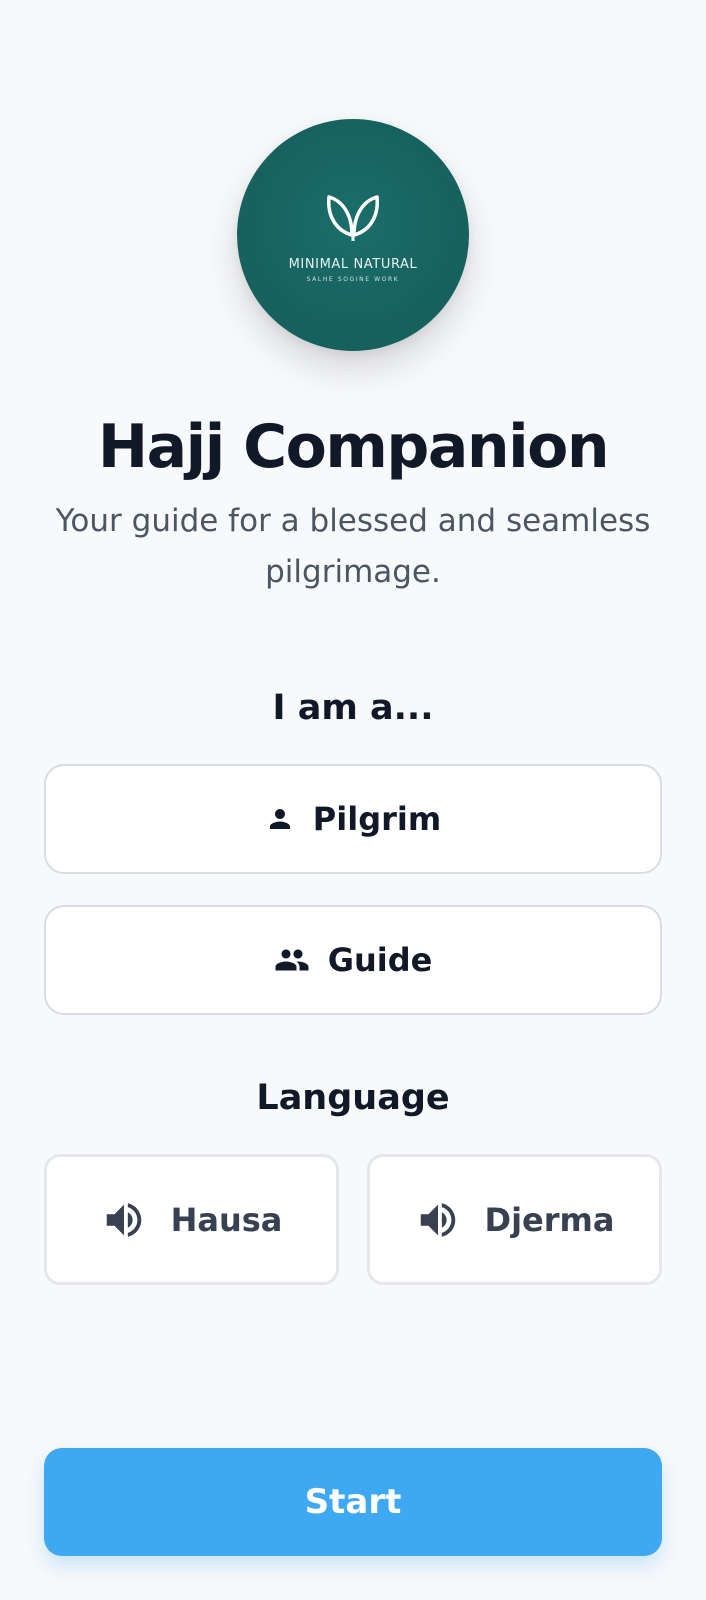 The height and width of the screenshot is (1600, 706). Describe the element at coordinates (353, 1502) in the screenshot. I see `start-button: Start` at that location.